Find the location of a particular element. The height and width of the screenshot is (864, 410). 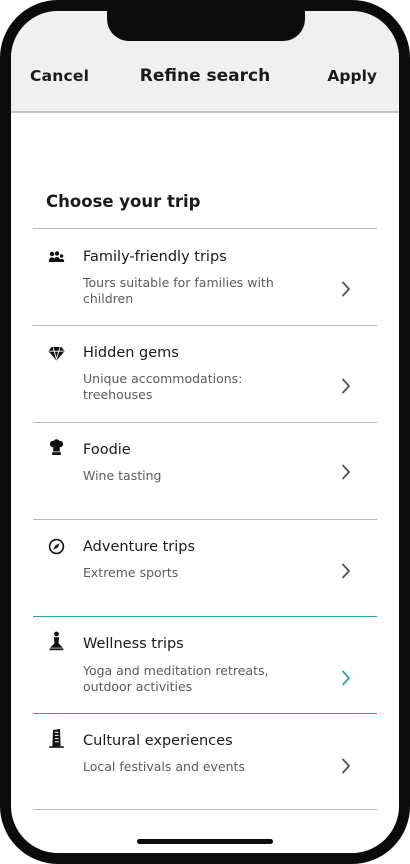

trip-row-foodie: Foodie Wine tasting is located at coordinates (205, 471).